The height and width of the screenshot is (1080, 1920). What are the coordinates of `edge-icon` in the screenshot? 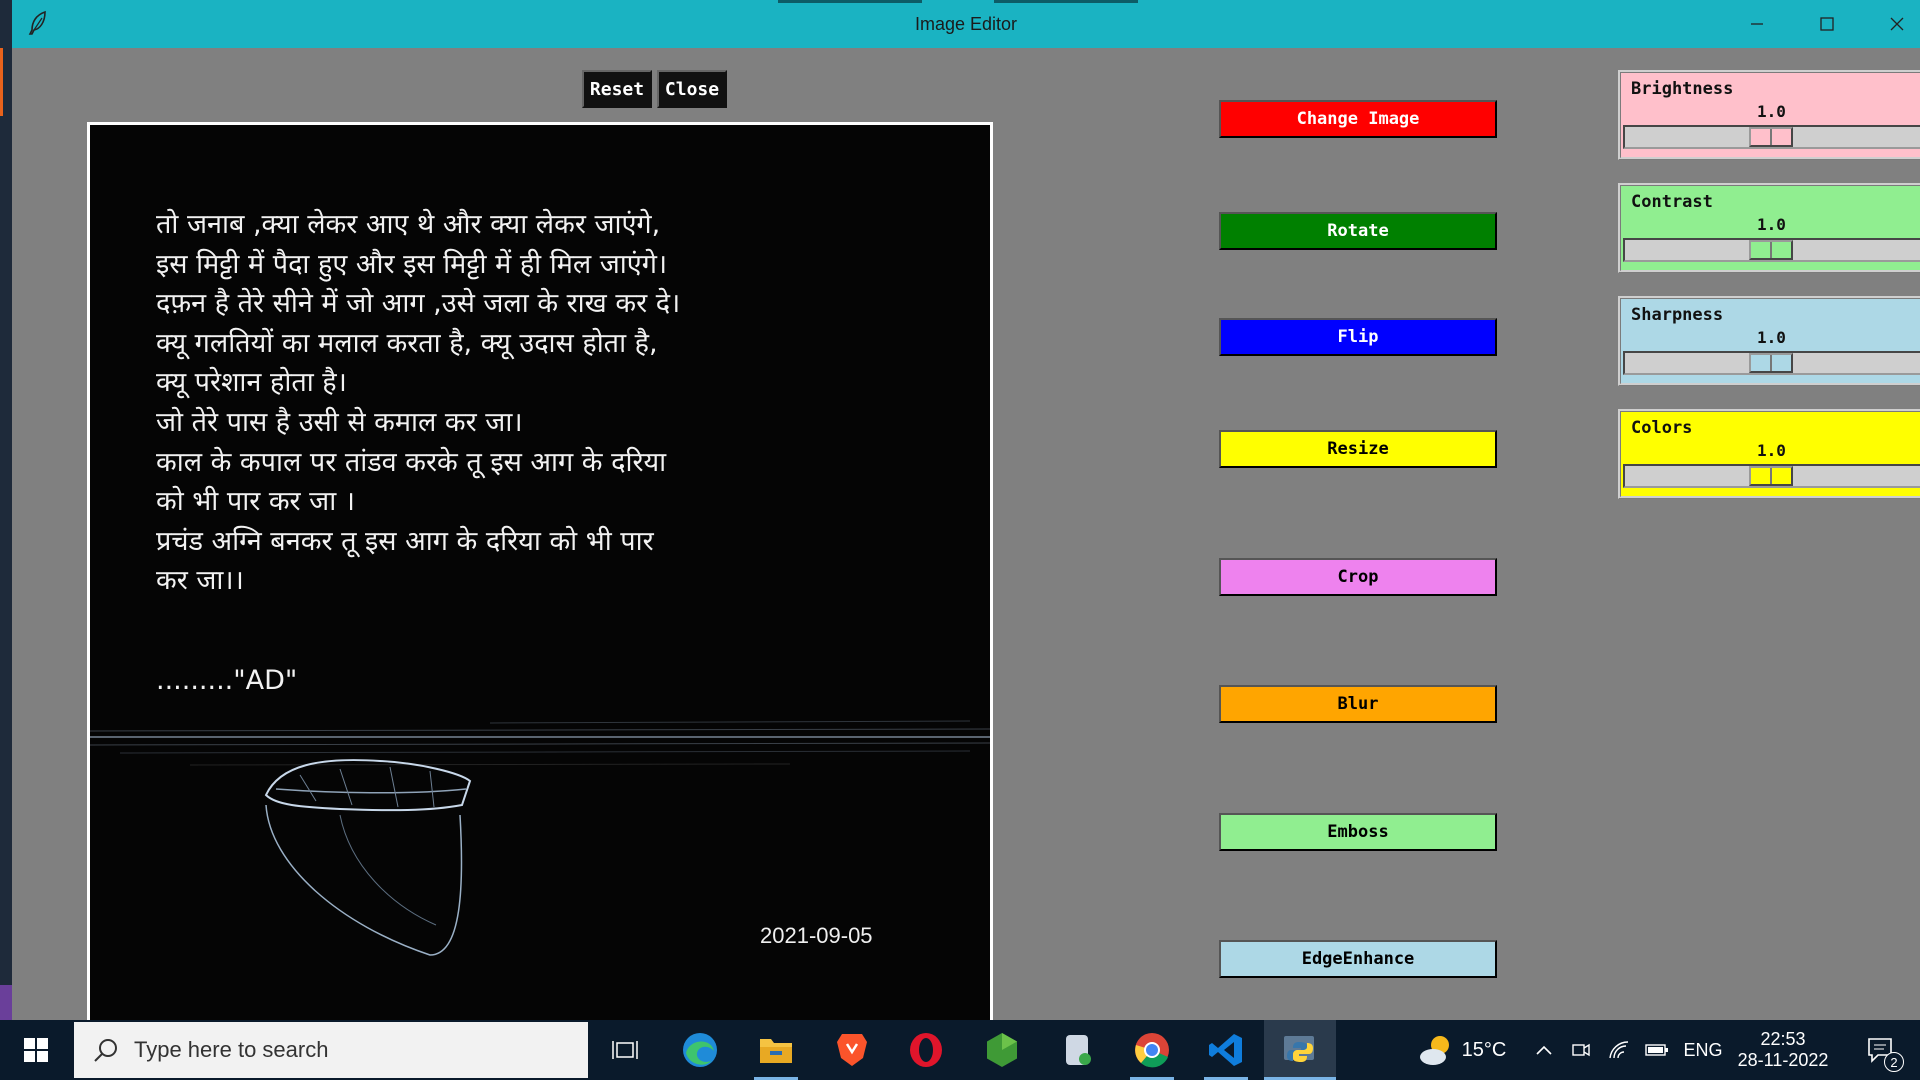 It's located at (700, 1050).